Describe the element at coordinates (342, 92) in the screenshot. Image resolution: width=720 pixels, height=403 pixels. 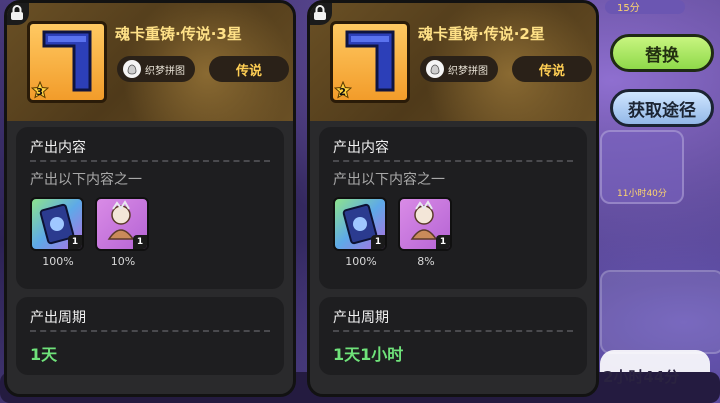
I see `star-count: 2` at that location.